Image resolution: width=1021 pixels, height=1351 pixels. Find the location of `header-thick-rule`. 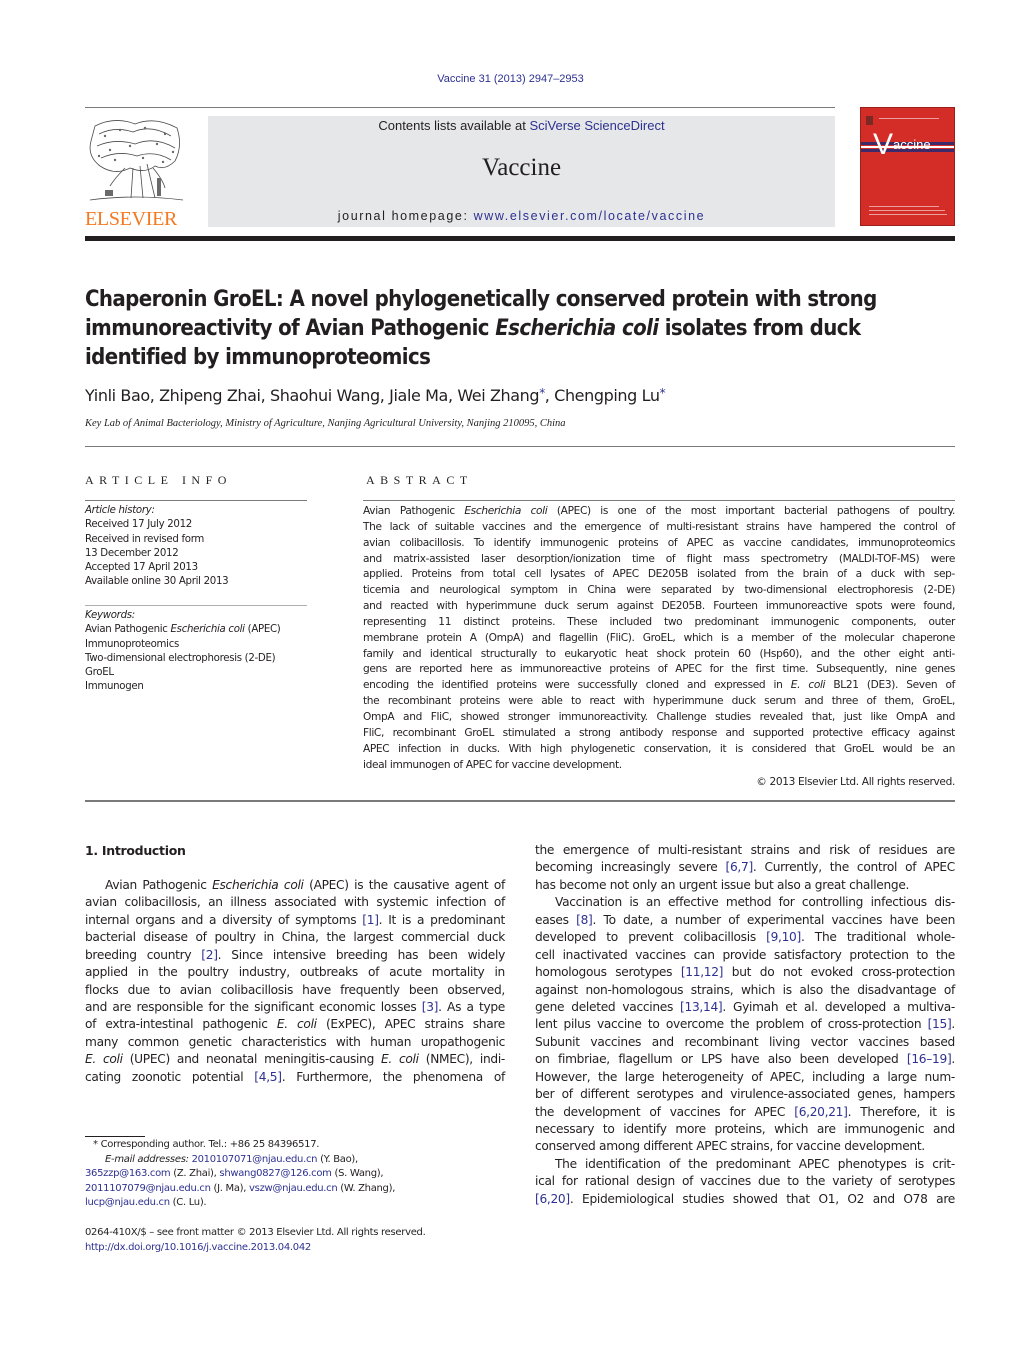

header-thick-rule is located at coordinates (520, 238).